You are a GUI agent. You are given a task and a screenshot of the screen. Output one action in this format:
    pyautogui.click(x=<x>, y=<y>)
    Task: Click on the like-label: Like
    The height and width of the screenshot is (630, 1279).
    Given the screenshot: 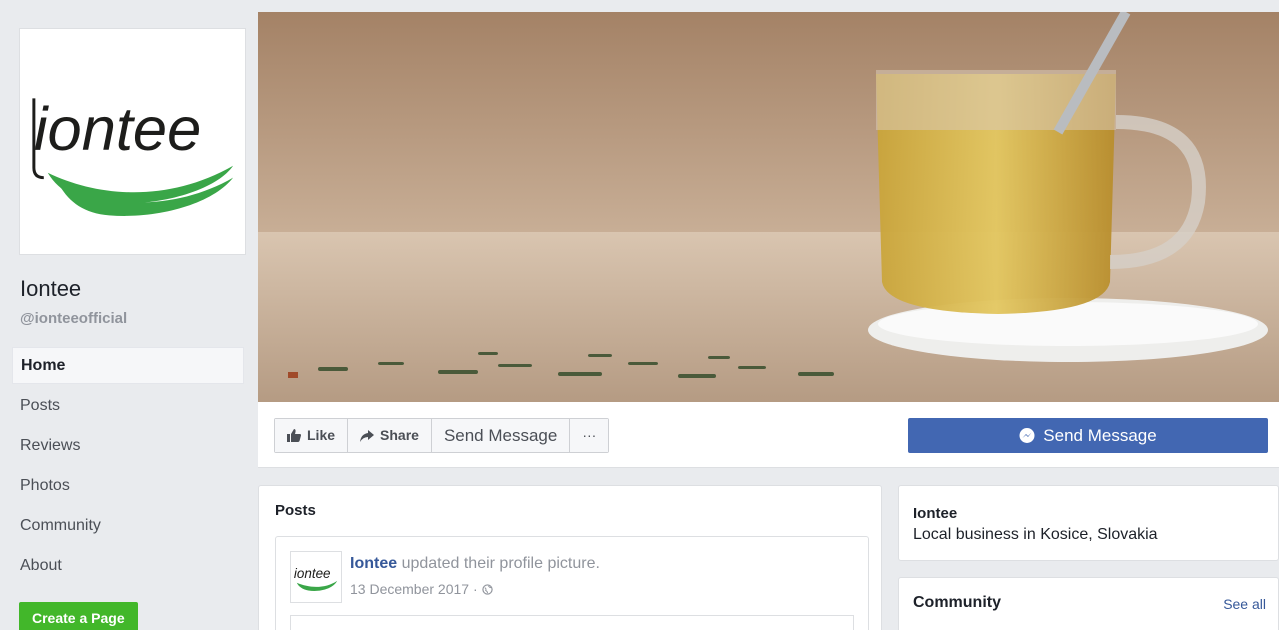 What is the action you would take?
    pyautogui.click(x=321, y=435)
    